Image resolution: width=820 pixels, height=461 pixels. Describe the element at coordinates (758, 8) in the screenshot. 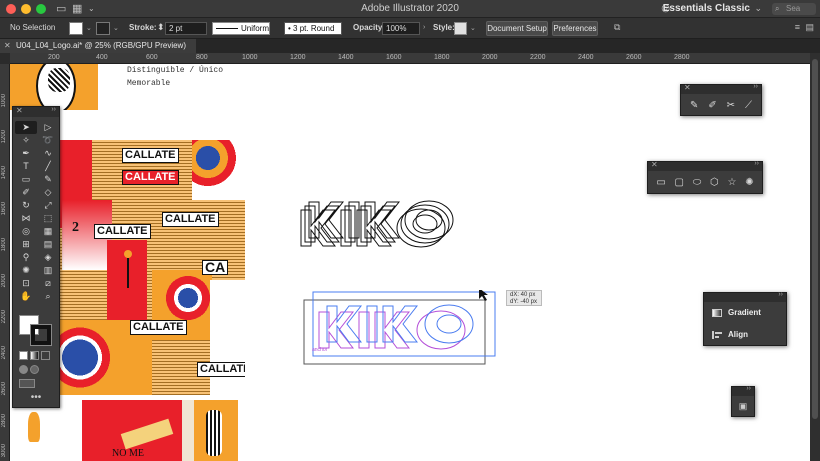

I see `workspace-chevron-icon: ⌄` at that location.